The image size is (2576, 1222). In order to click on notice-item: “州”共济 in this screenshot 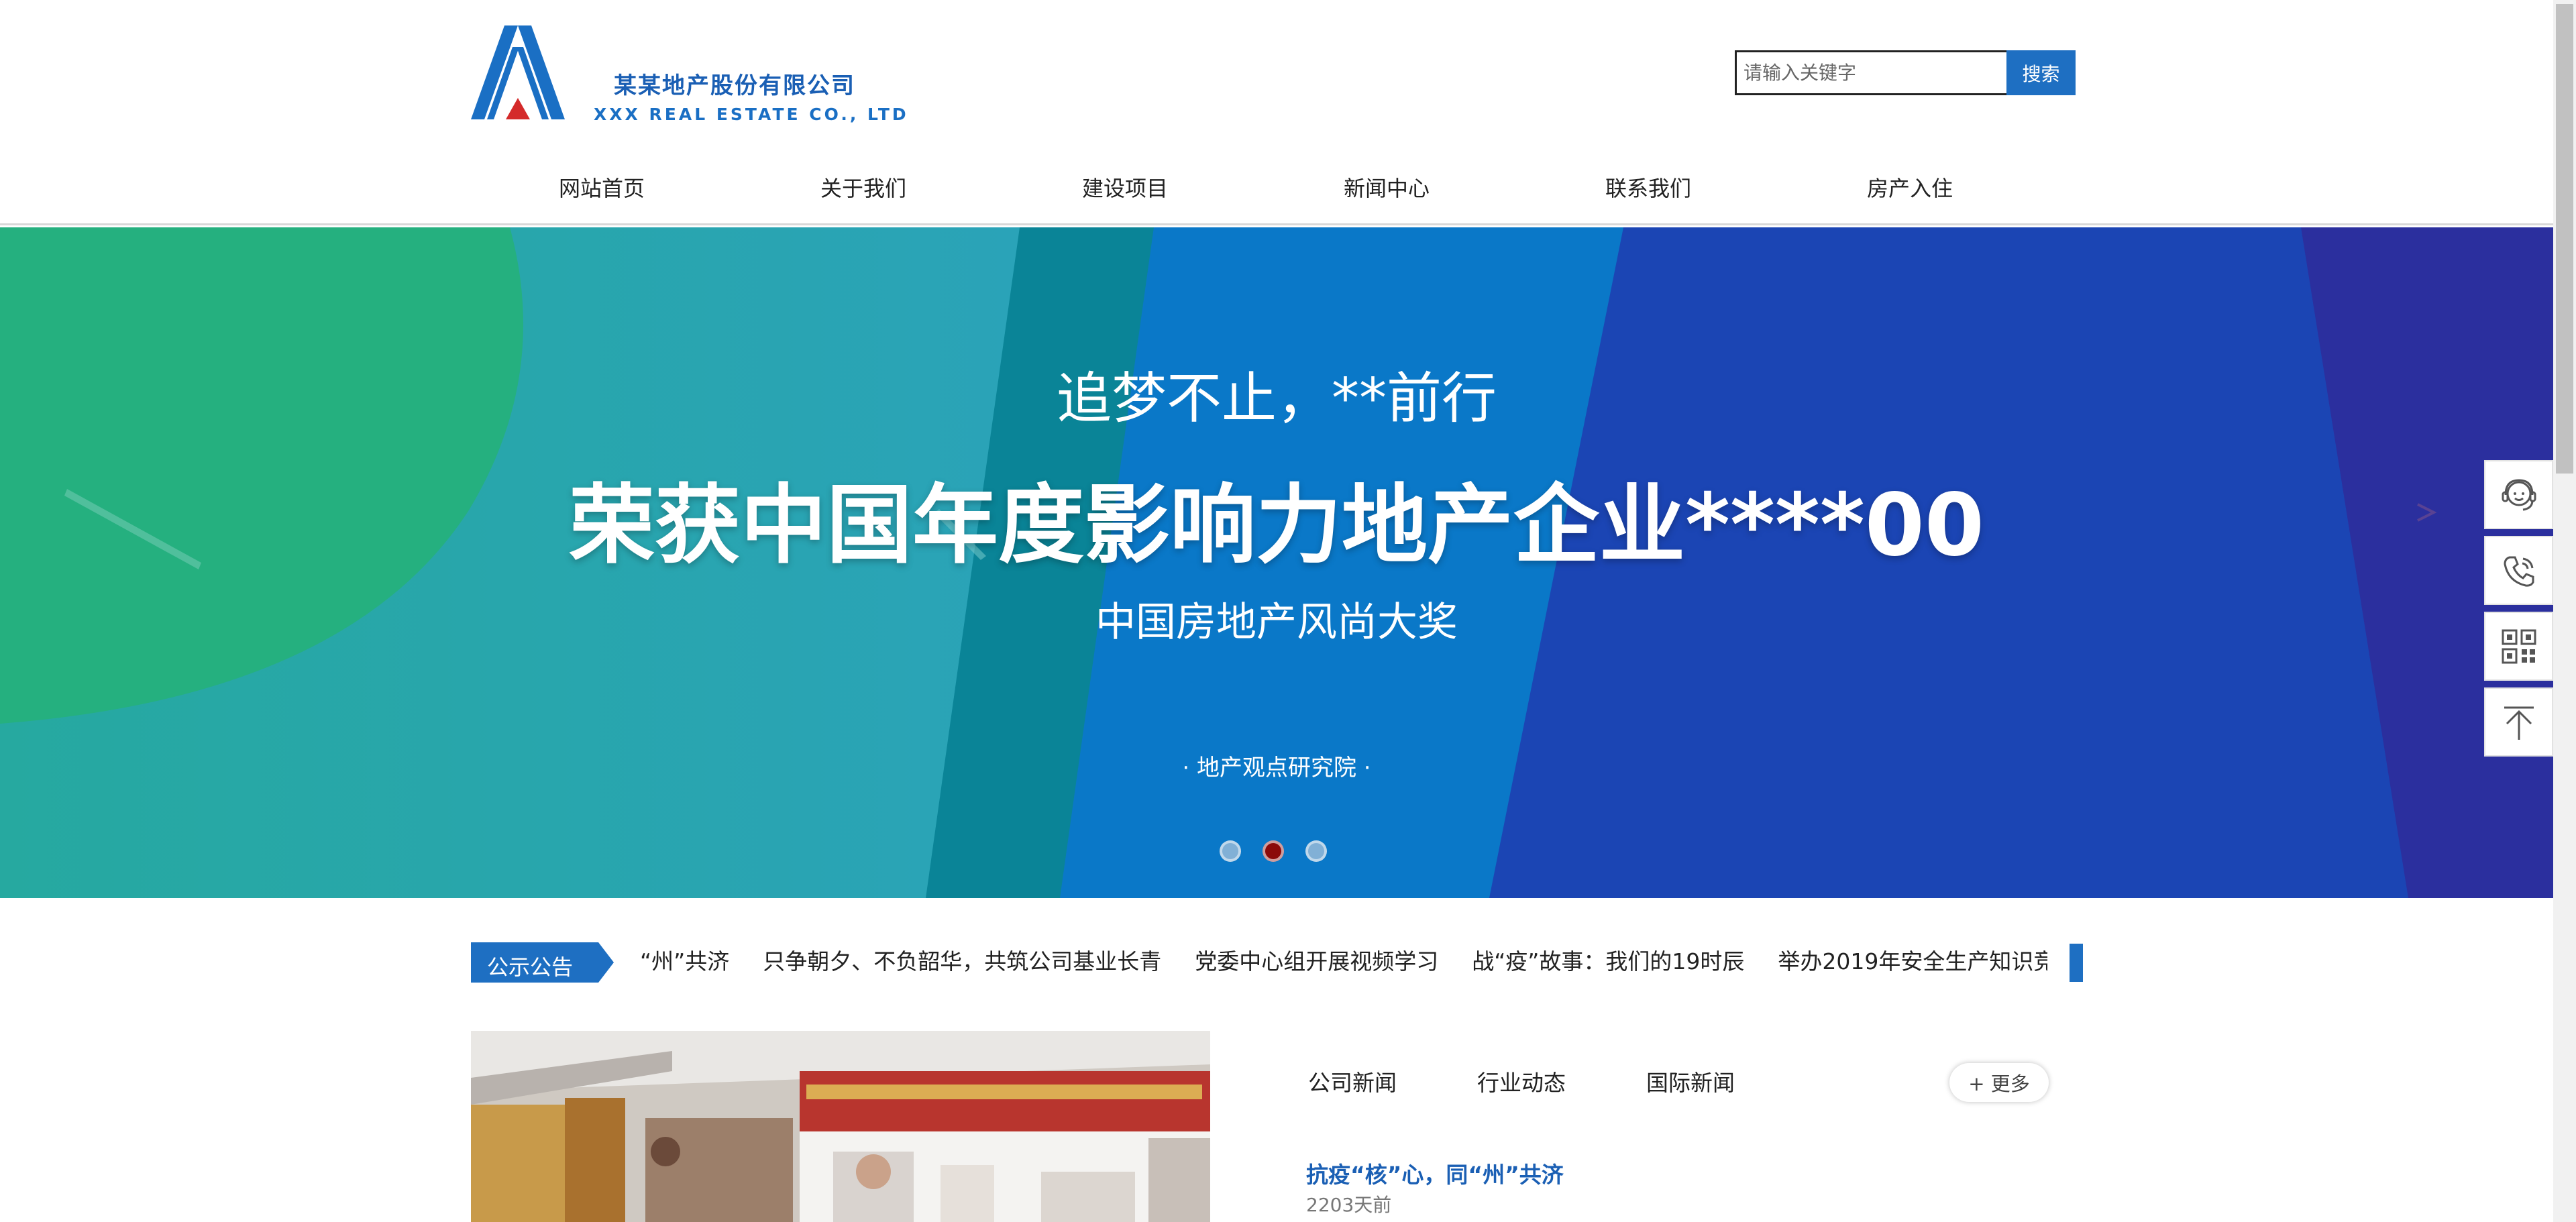, I will do `click(684, 961)`.